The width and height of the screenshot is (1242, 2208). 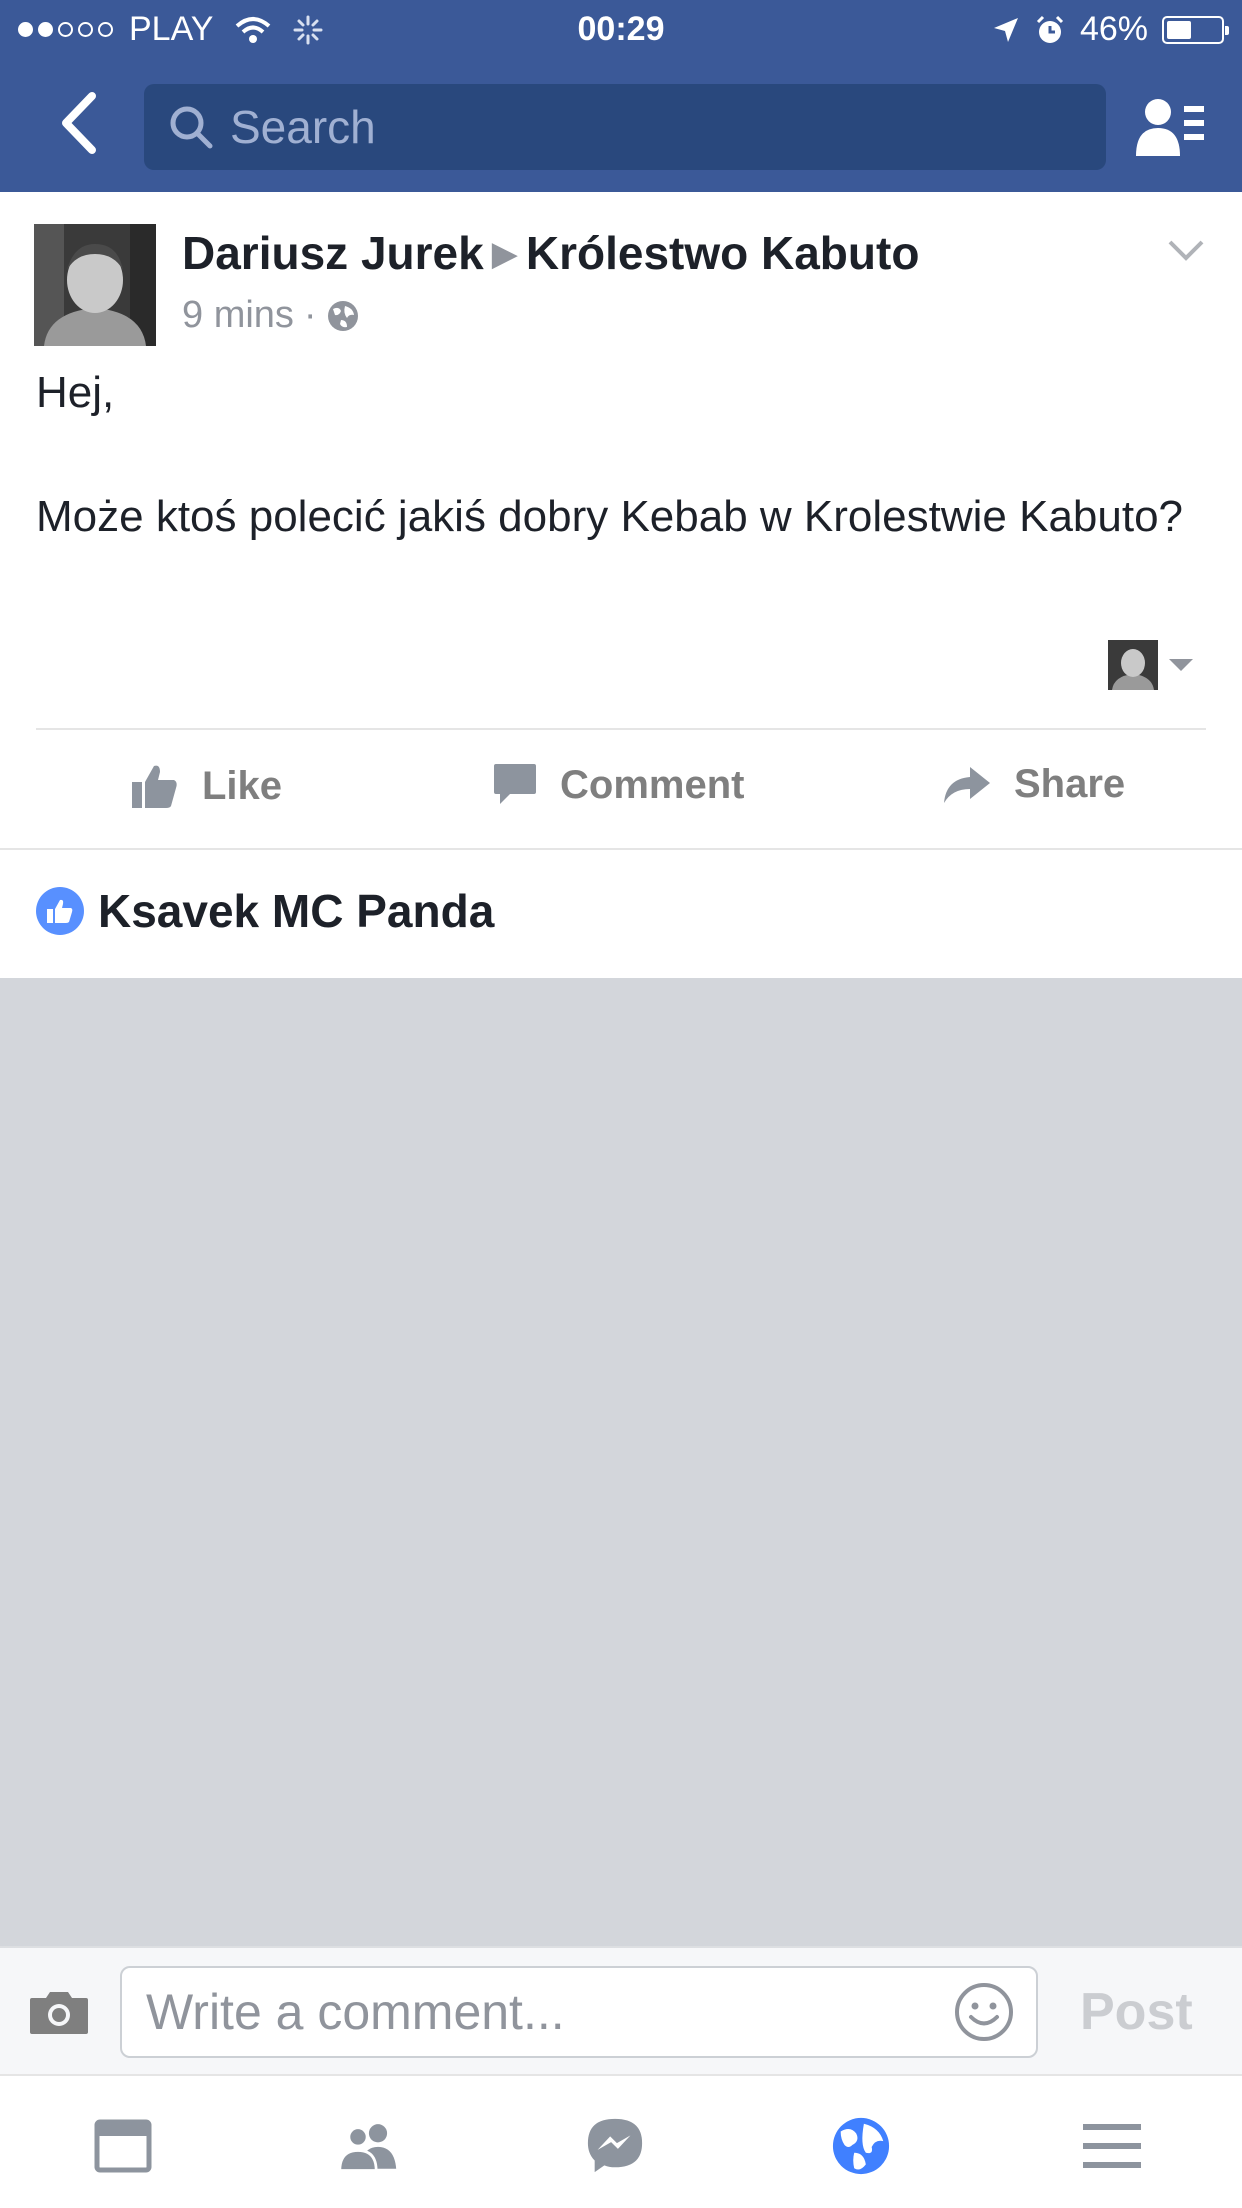 What do you see at coordinates (1186, 250) in the screenshot?
I see `post-options-chevron-icon` at bounding box center [1186, 250].